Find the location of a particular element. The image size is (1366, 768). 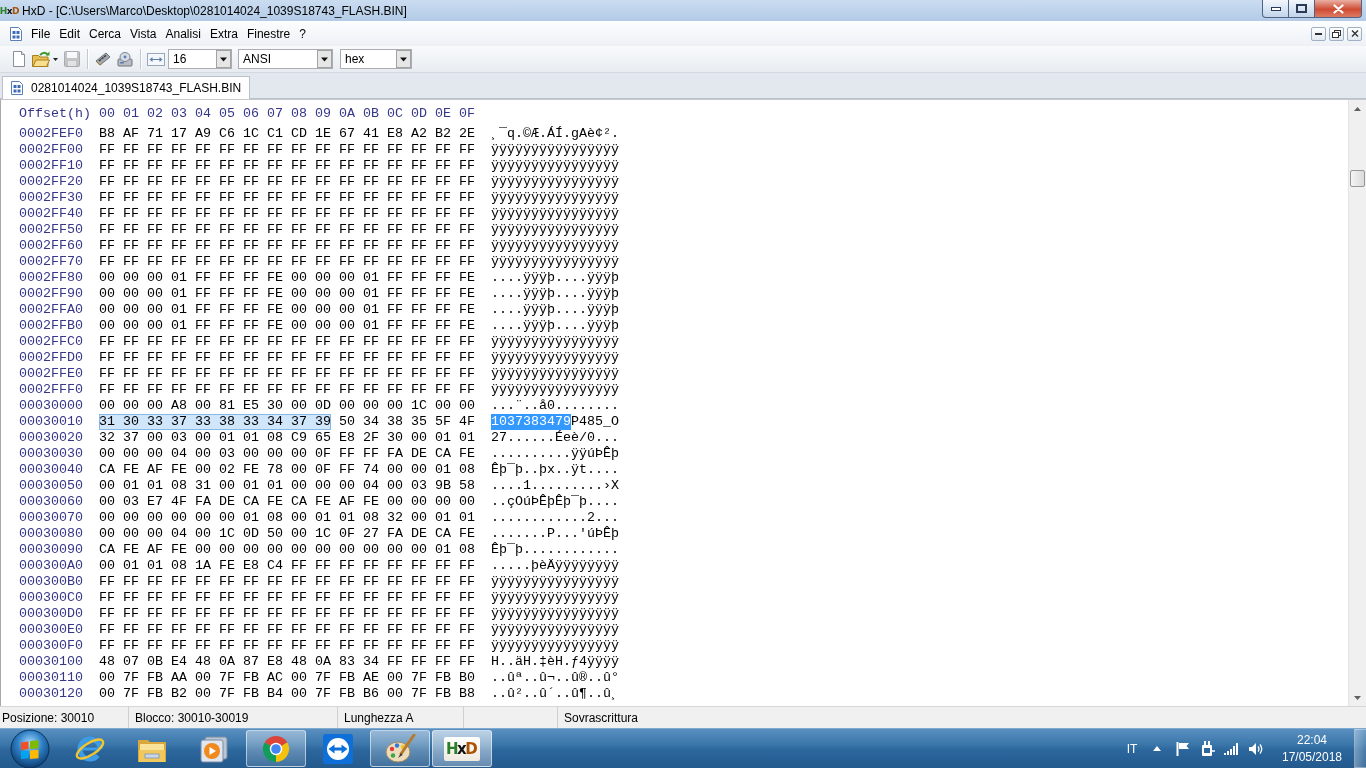

close-button is located at coordinates (1338, 9).